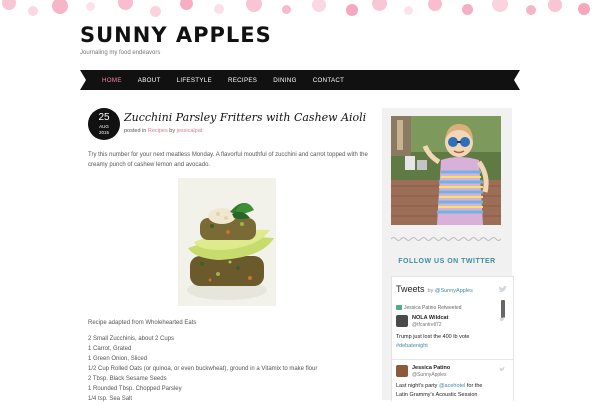 This screenshot has width=600, height=404. I want to click on widget-scrollbar, so click(503, 309).